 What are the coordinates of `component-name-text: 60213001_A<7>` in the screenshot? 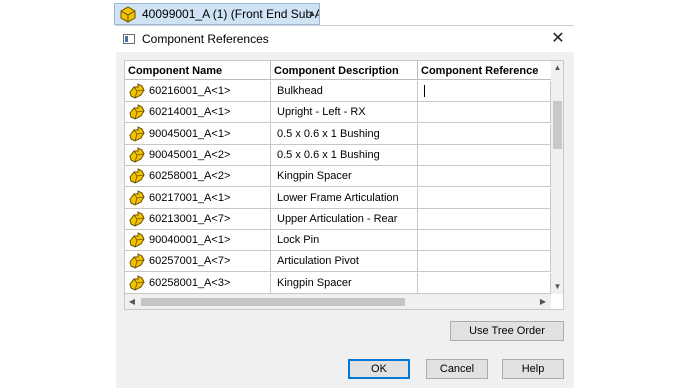 It's located at (190, 219).